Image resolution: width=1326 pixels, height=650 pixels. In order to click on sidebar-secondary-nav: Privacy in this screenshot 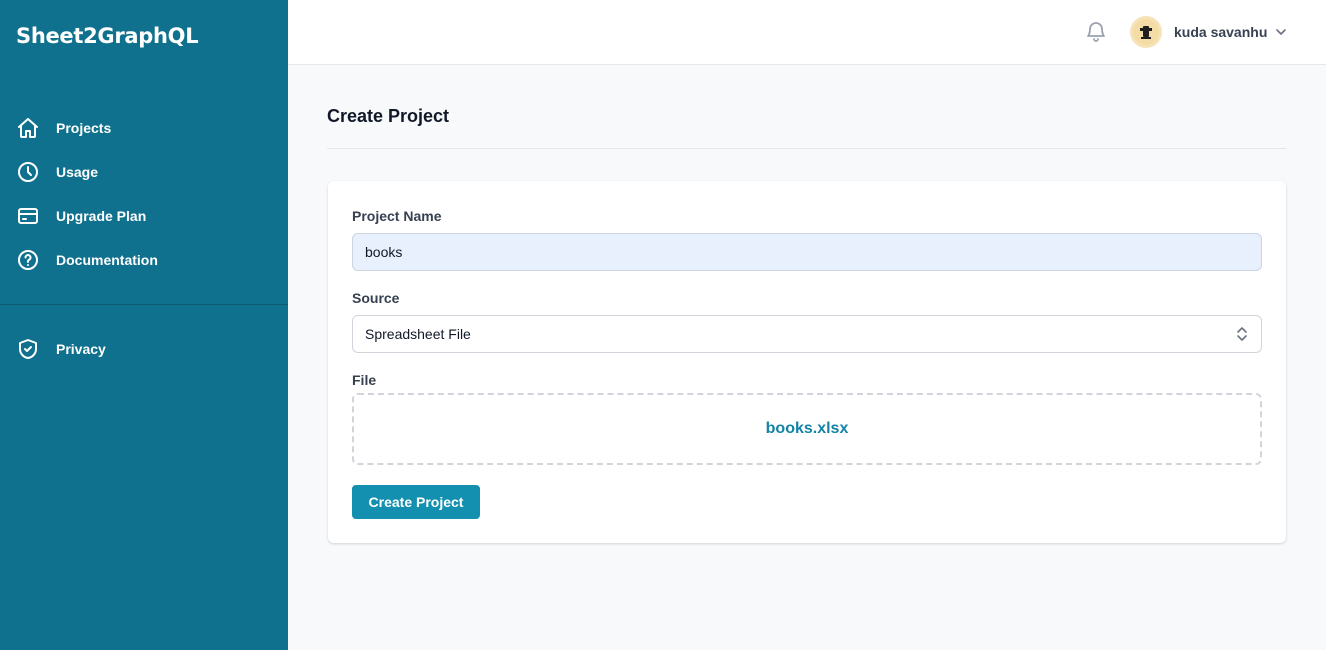, I will do `click(144, 349)`.